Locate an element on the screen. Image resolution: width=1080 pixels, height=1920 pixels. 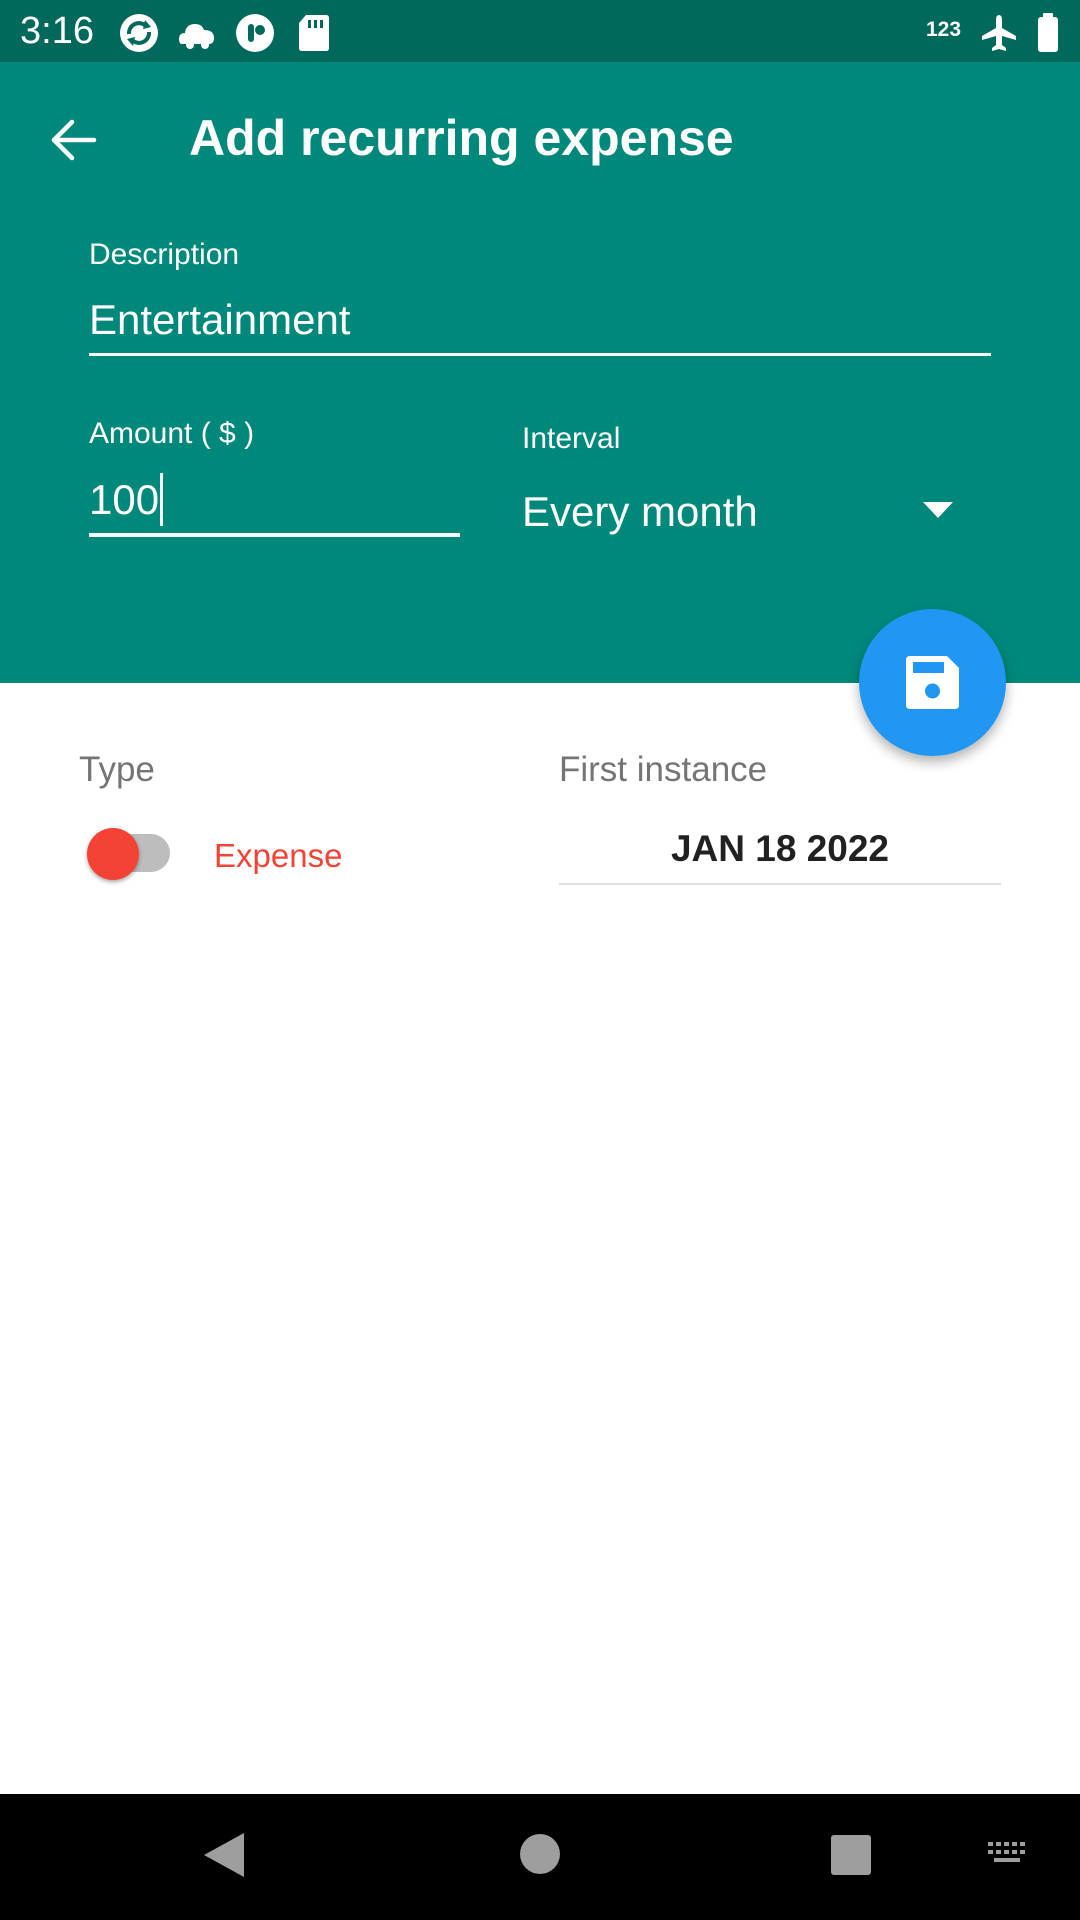
save-button is located at coordinates (932, 682).